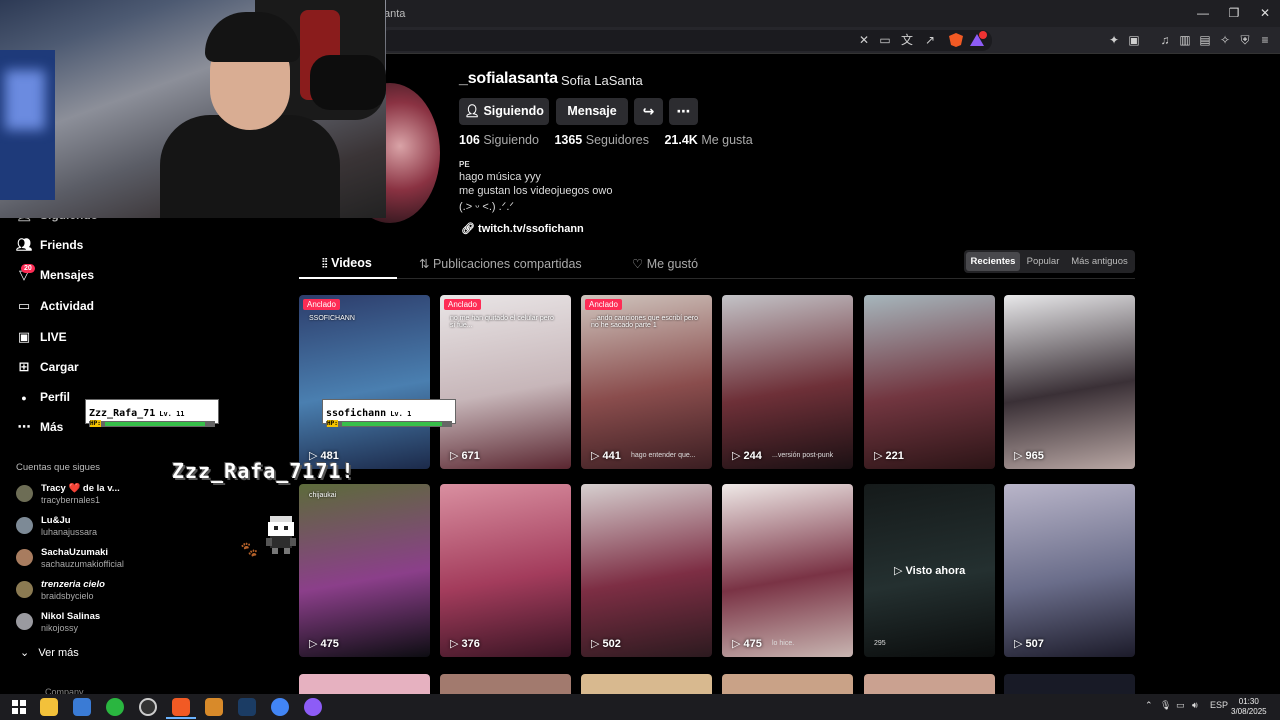 The width and height of the screenshot is (1280, 720). What do you see at coordinates (1234, 13) in the screenshot?
I see `restore-button: ❐` at bounding box center [1234, 13].